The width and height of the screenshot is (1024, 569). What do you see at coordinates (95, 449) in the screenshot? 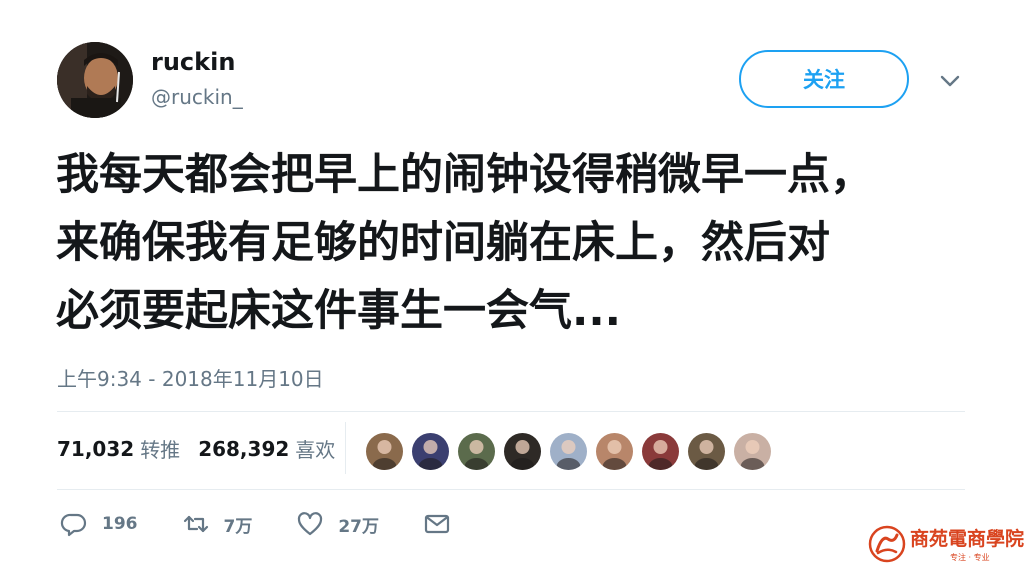
I see `retweets-count: 71,032` at bounding box center [95, 449].